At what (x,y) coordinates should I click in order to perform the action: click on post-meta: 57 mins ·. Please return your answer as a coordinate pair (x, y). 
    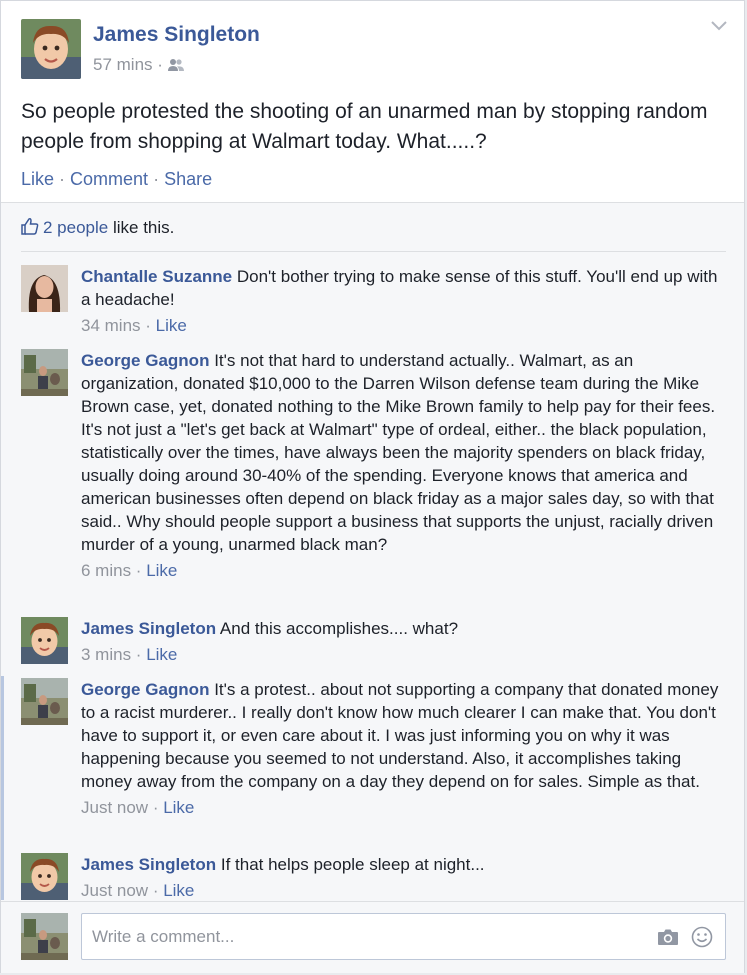
    Looking at the image, I should click on (138, 66).